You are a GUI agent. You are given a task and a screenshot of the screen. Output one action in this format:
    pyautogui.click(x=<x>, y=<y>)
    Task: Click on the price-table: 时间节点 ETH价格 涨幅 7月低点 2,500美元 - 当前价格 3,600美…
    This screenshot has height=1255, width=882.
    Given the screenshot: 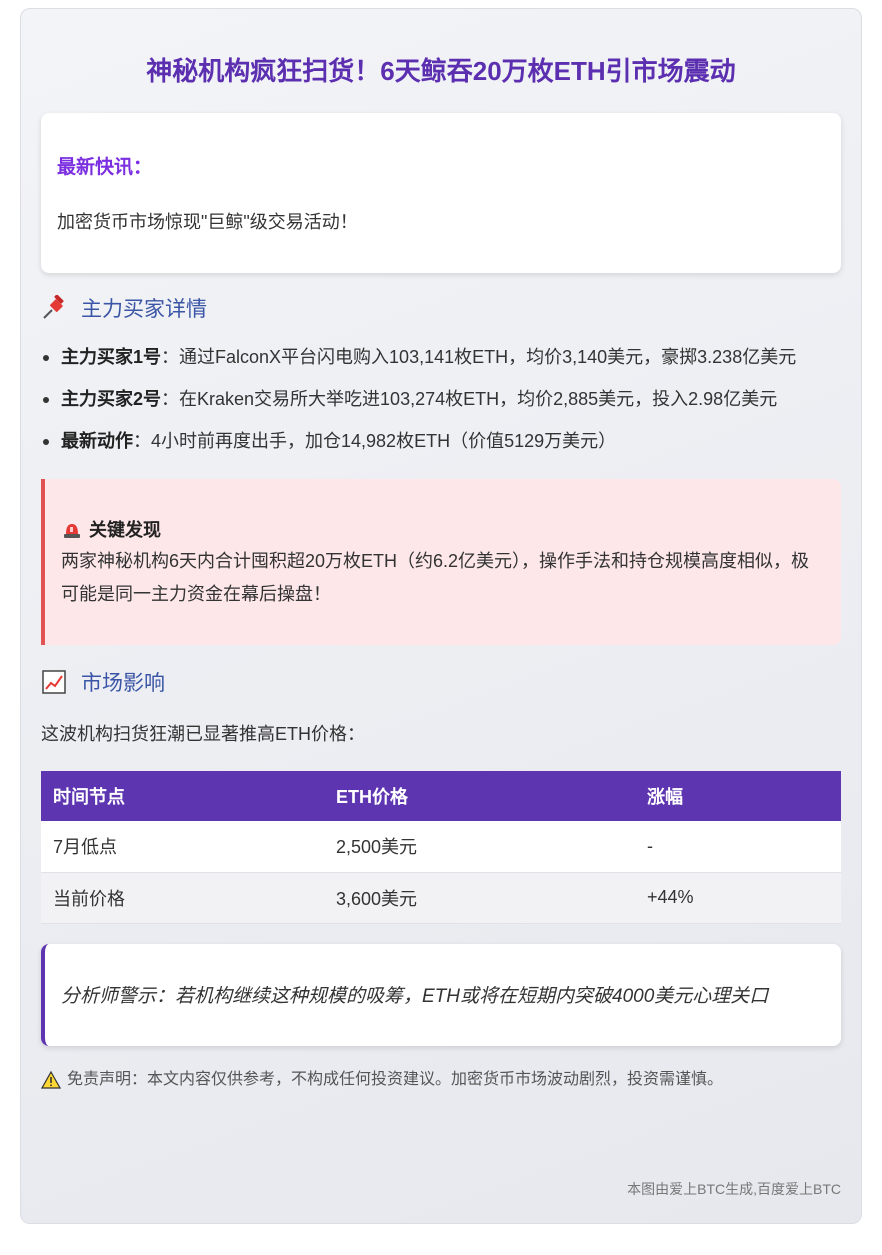 What is the action you would take?
    pyautogui.click(x=441, y=847)
    